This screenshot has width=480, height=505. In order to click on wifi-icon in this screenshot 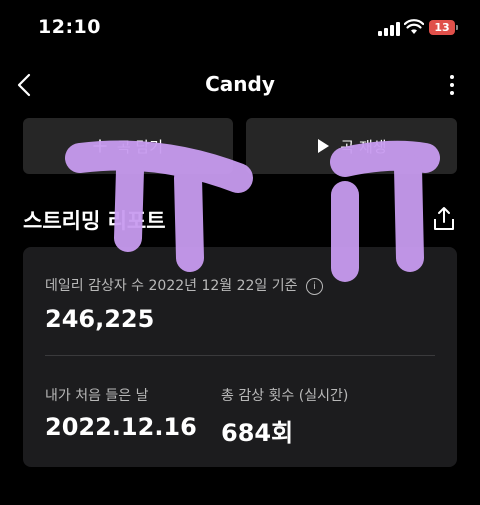, I will do `click(414, 26)`.